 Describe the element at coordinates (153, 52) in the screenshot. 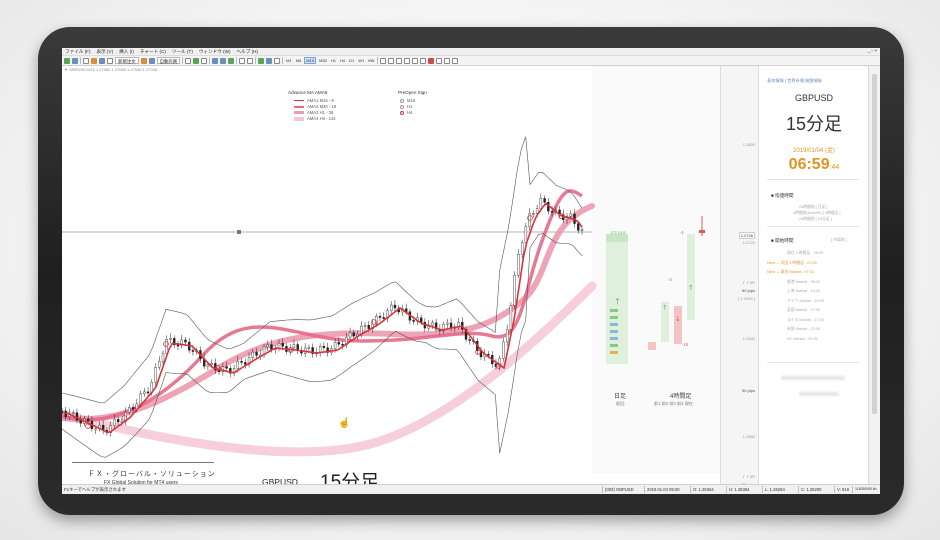

I see `menu-item-chart: チャート (C)` at that location.